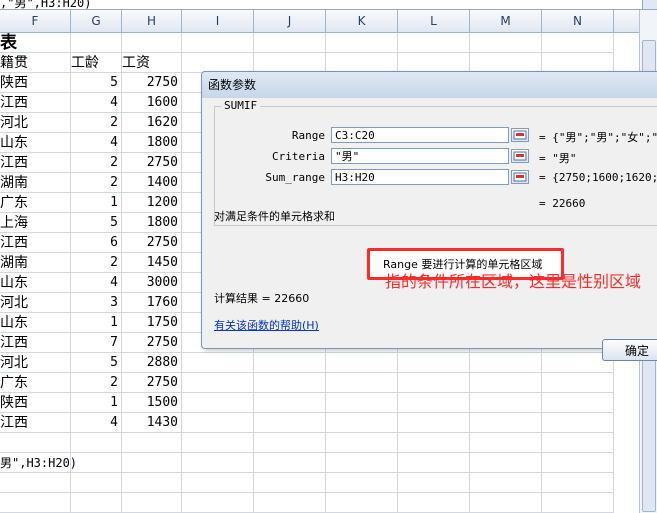 The image size is (657, 513). What do you see at coordinates (152, 403) in the screenshot?
I see `pay-cell: 1500` at bounding box center [152, 403].